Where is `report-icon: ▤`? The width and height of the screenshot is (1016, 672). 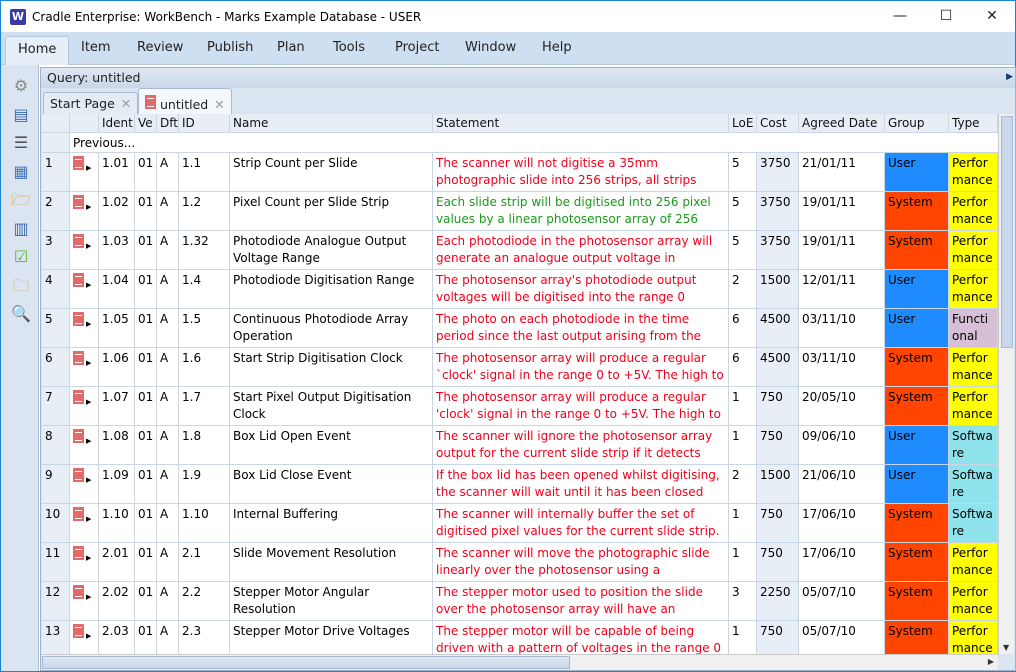 report-icon: ▤ is located at coordinates (21, 115).